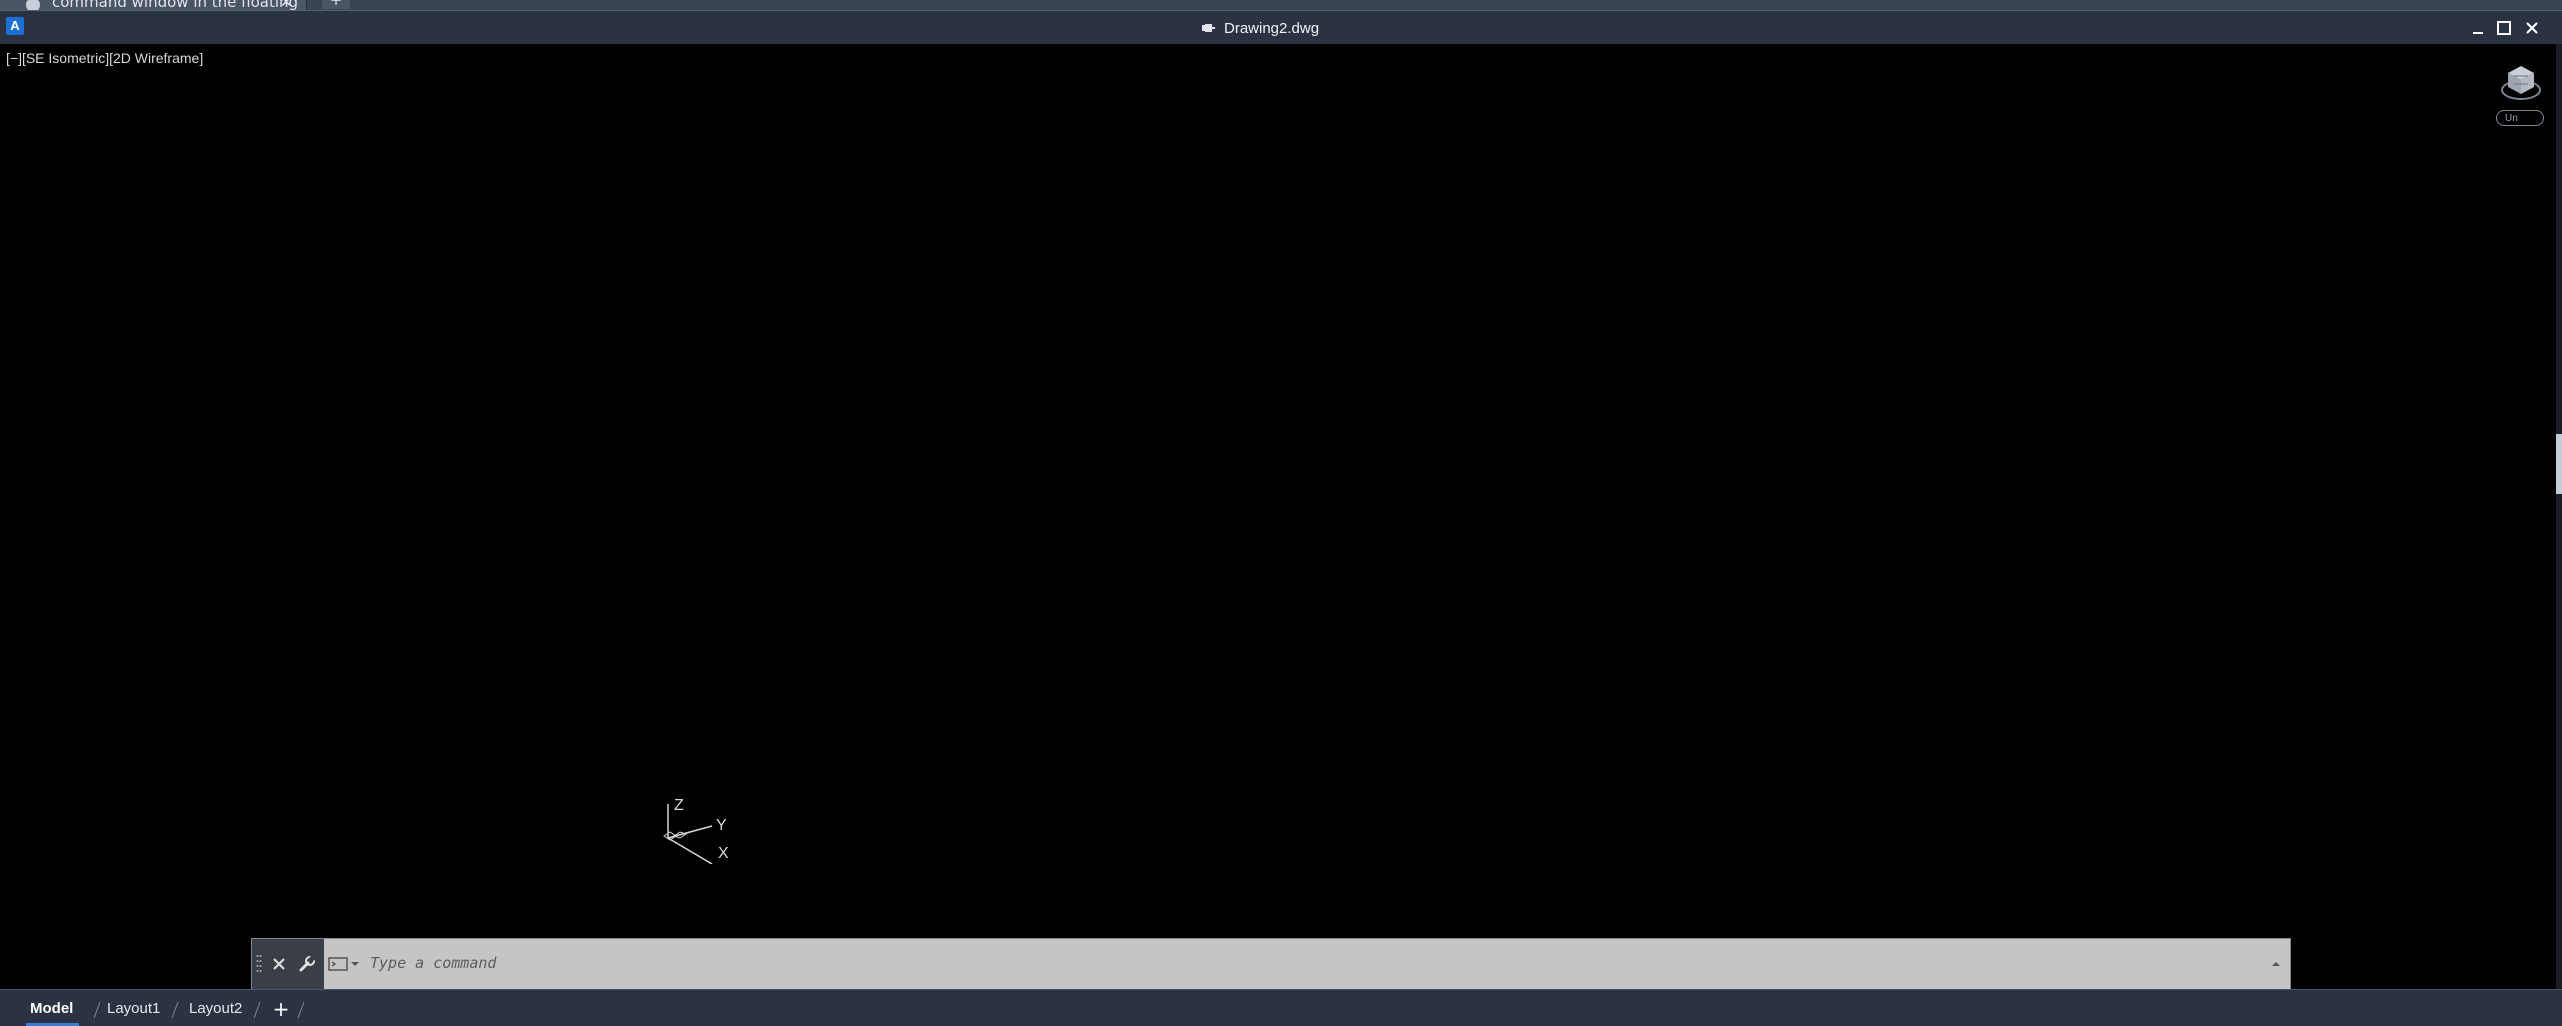  What do you see at coordinates (2559, 464) in the screenshot?
I see `scrollbar-thumb` at bounding box center [2559, 464].